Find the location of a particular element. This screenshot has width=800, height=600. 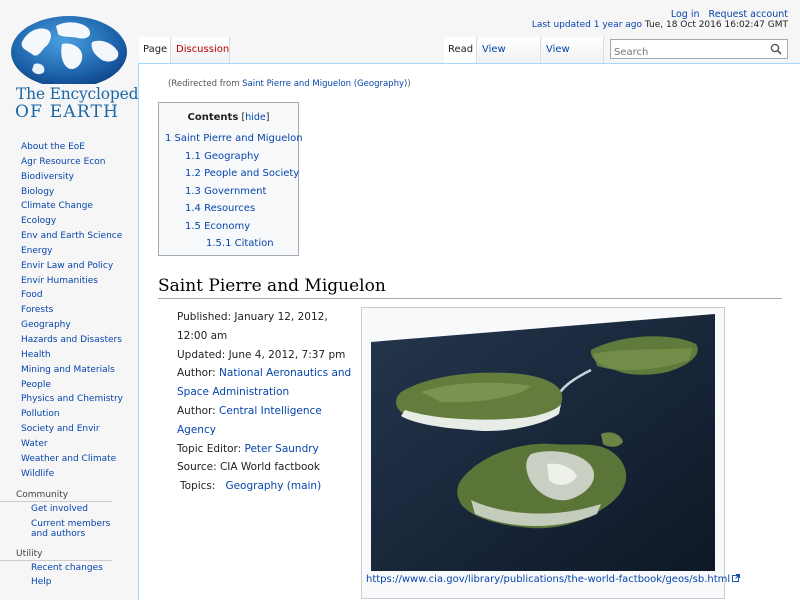

sidebar-item: Wildlife is located at coordinates (37, 474).